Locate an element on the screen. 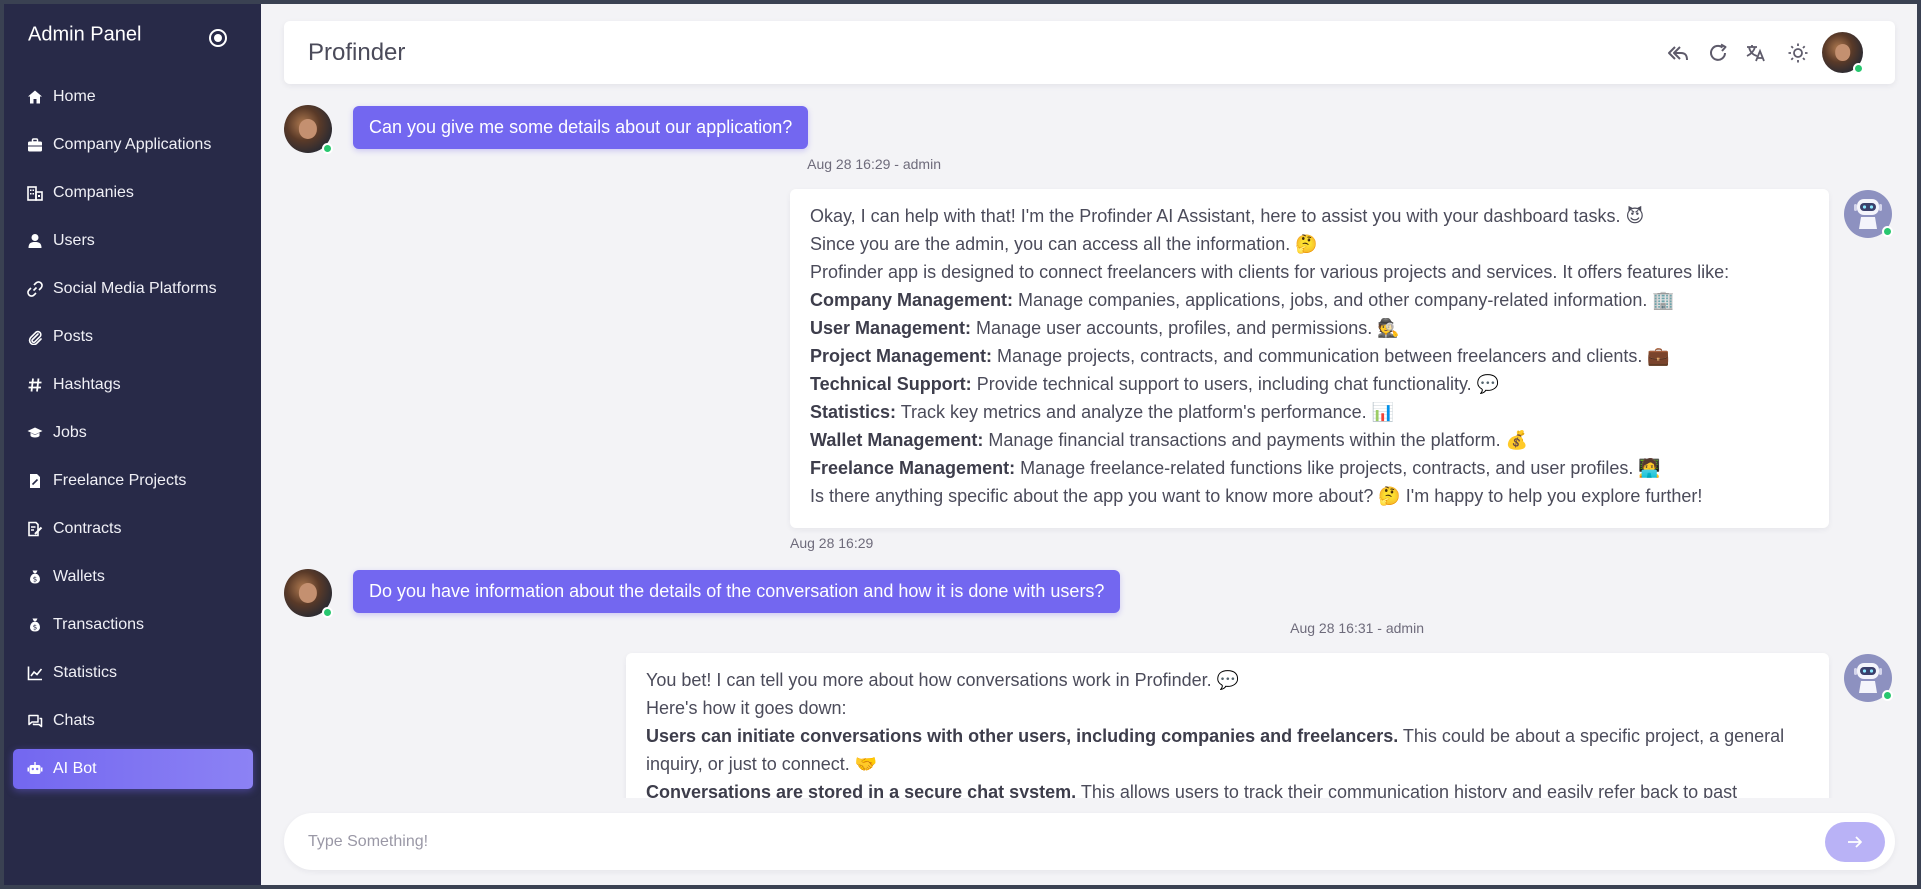 The image size is (1921, 889). sidebar-item-chats: Chats is located at coordinates (133, 721).